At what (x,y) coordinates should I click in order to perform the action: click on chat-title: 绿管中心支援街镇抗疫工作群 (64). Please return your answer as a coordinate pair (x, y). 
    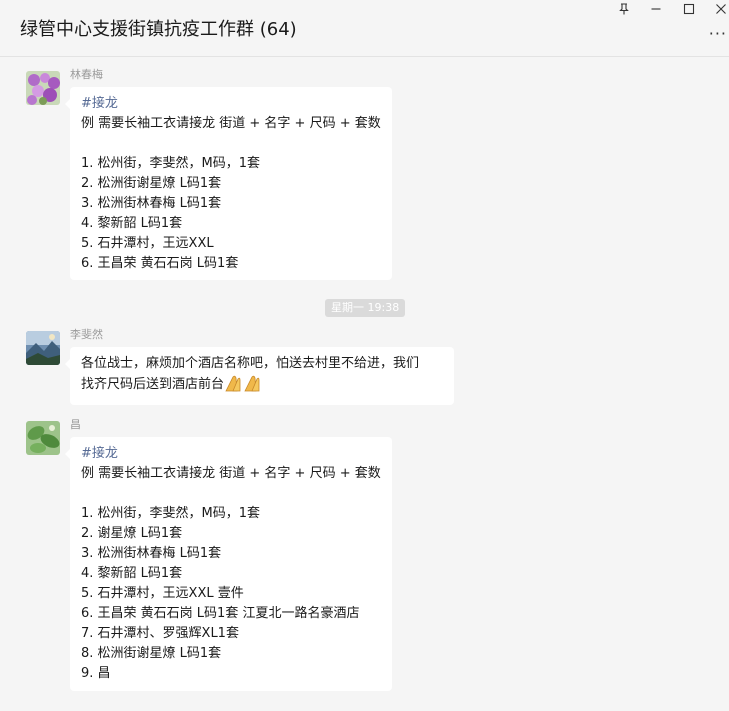
    Looking at the image, I should click on (158, 29).